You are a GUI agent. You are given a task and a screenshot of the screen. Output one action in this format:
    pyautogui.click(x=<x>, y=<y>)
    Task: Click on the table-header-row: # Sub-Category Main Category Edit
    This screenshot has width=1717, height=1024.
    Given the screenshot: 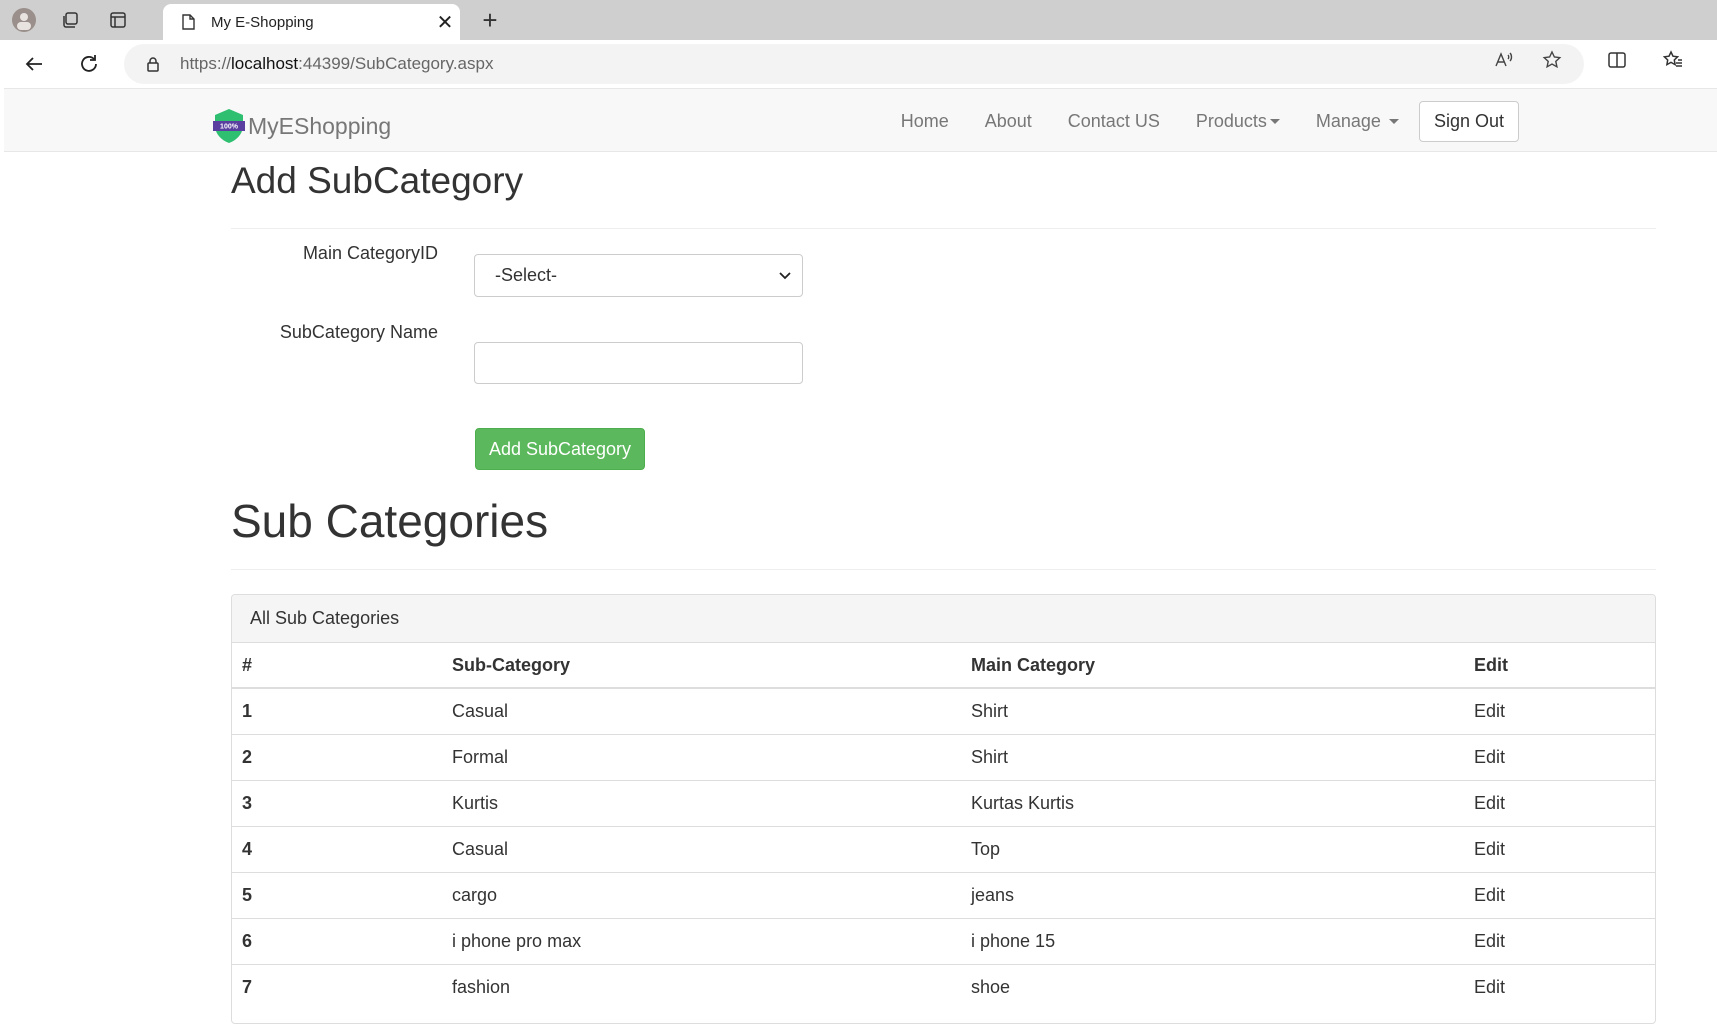 What is the action you would take?
    pyautogui.click(x=943, y=666)
    